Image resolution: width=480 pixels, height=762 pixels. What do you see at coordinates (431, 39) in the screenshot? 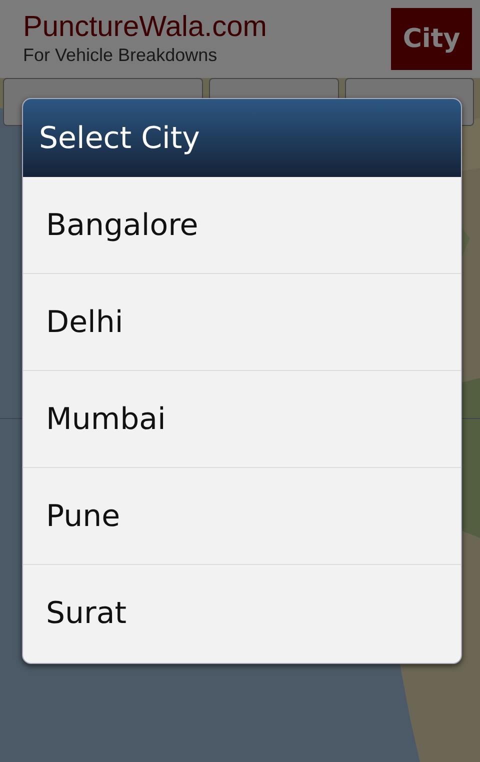
I see `city-button: City` at bounding box center [431, 39].